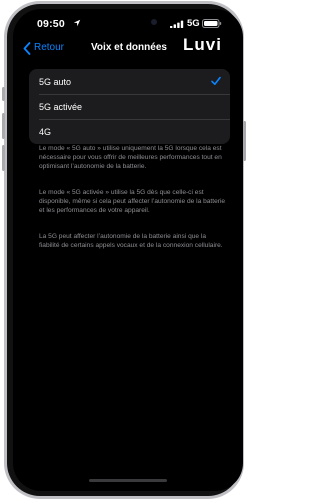 Image resolution: width=320 pixels, height=500 pixels. What do you see at coordinates (77, 23) in the screenshot?
I see `location-arrow-icon` at bounding box center [77, 23].